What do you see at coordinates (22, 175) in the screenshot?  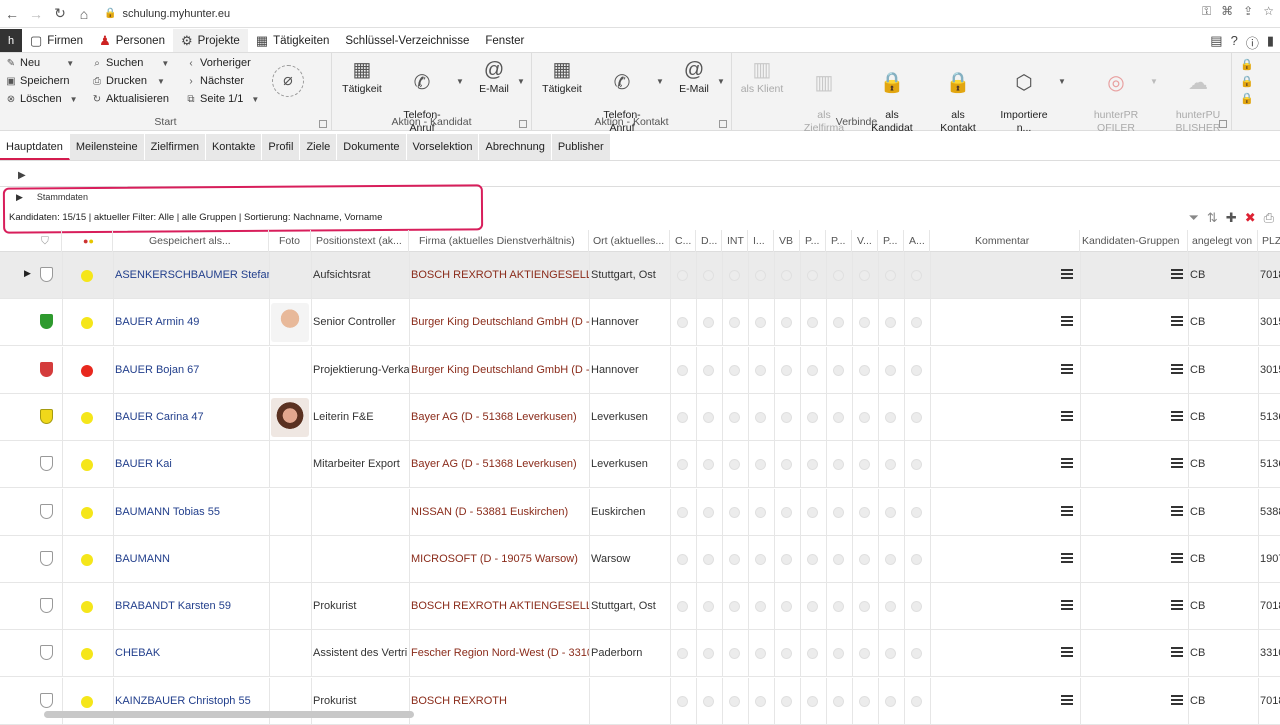 I see `expand-triangle-icon: ▶` at bounding box center [22, 175].